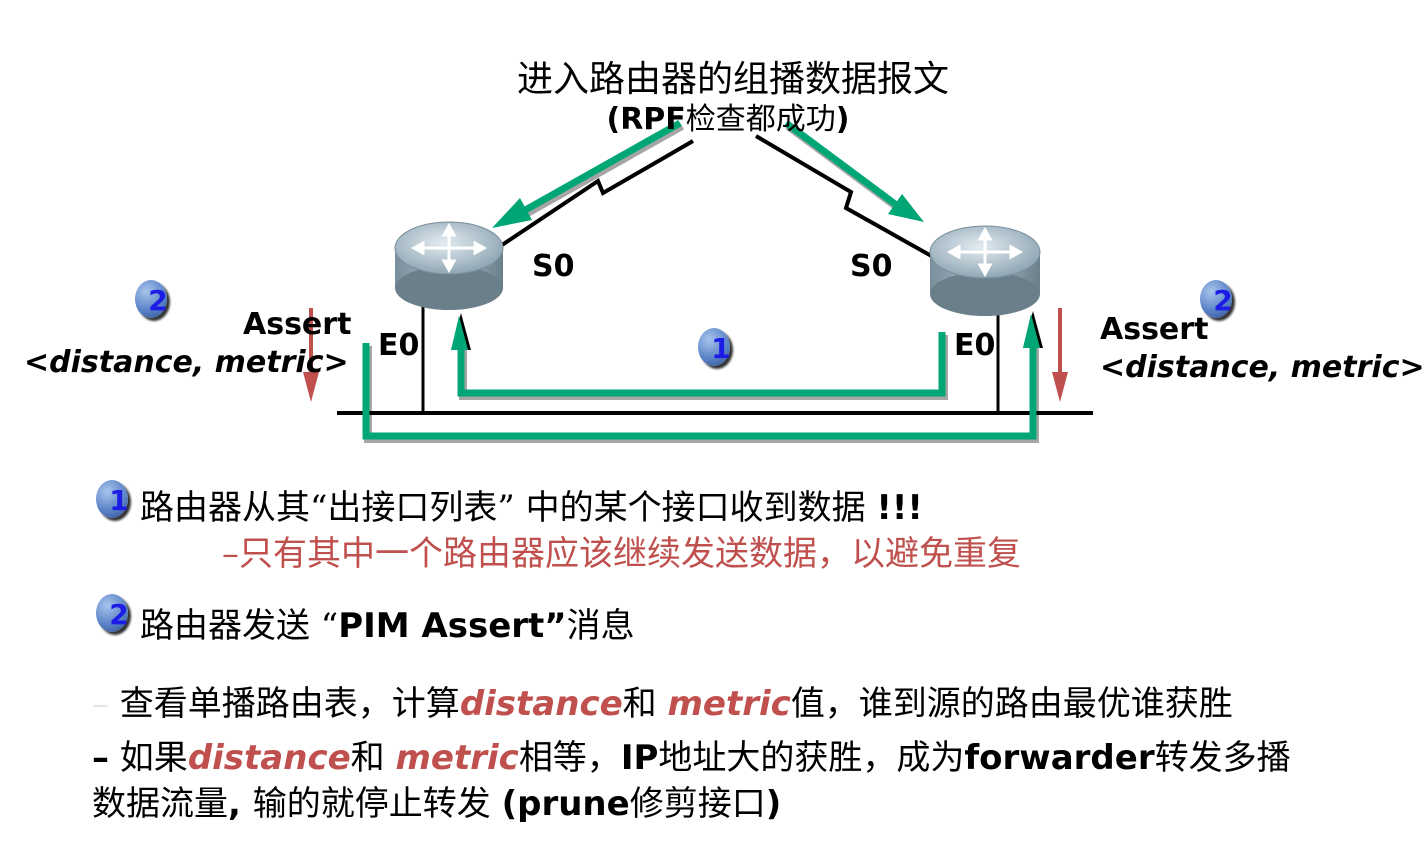  What do you see at coordinates (871, 266) in the screenshot?
I see `right-s0-label: S0` at bounding box center [871, 266].